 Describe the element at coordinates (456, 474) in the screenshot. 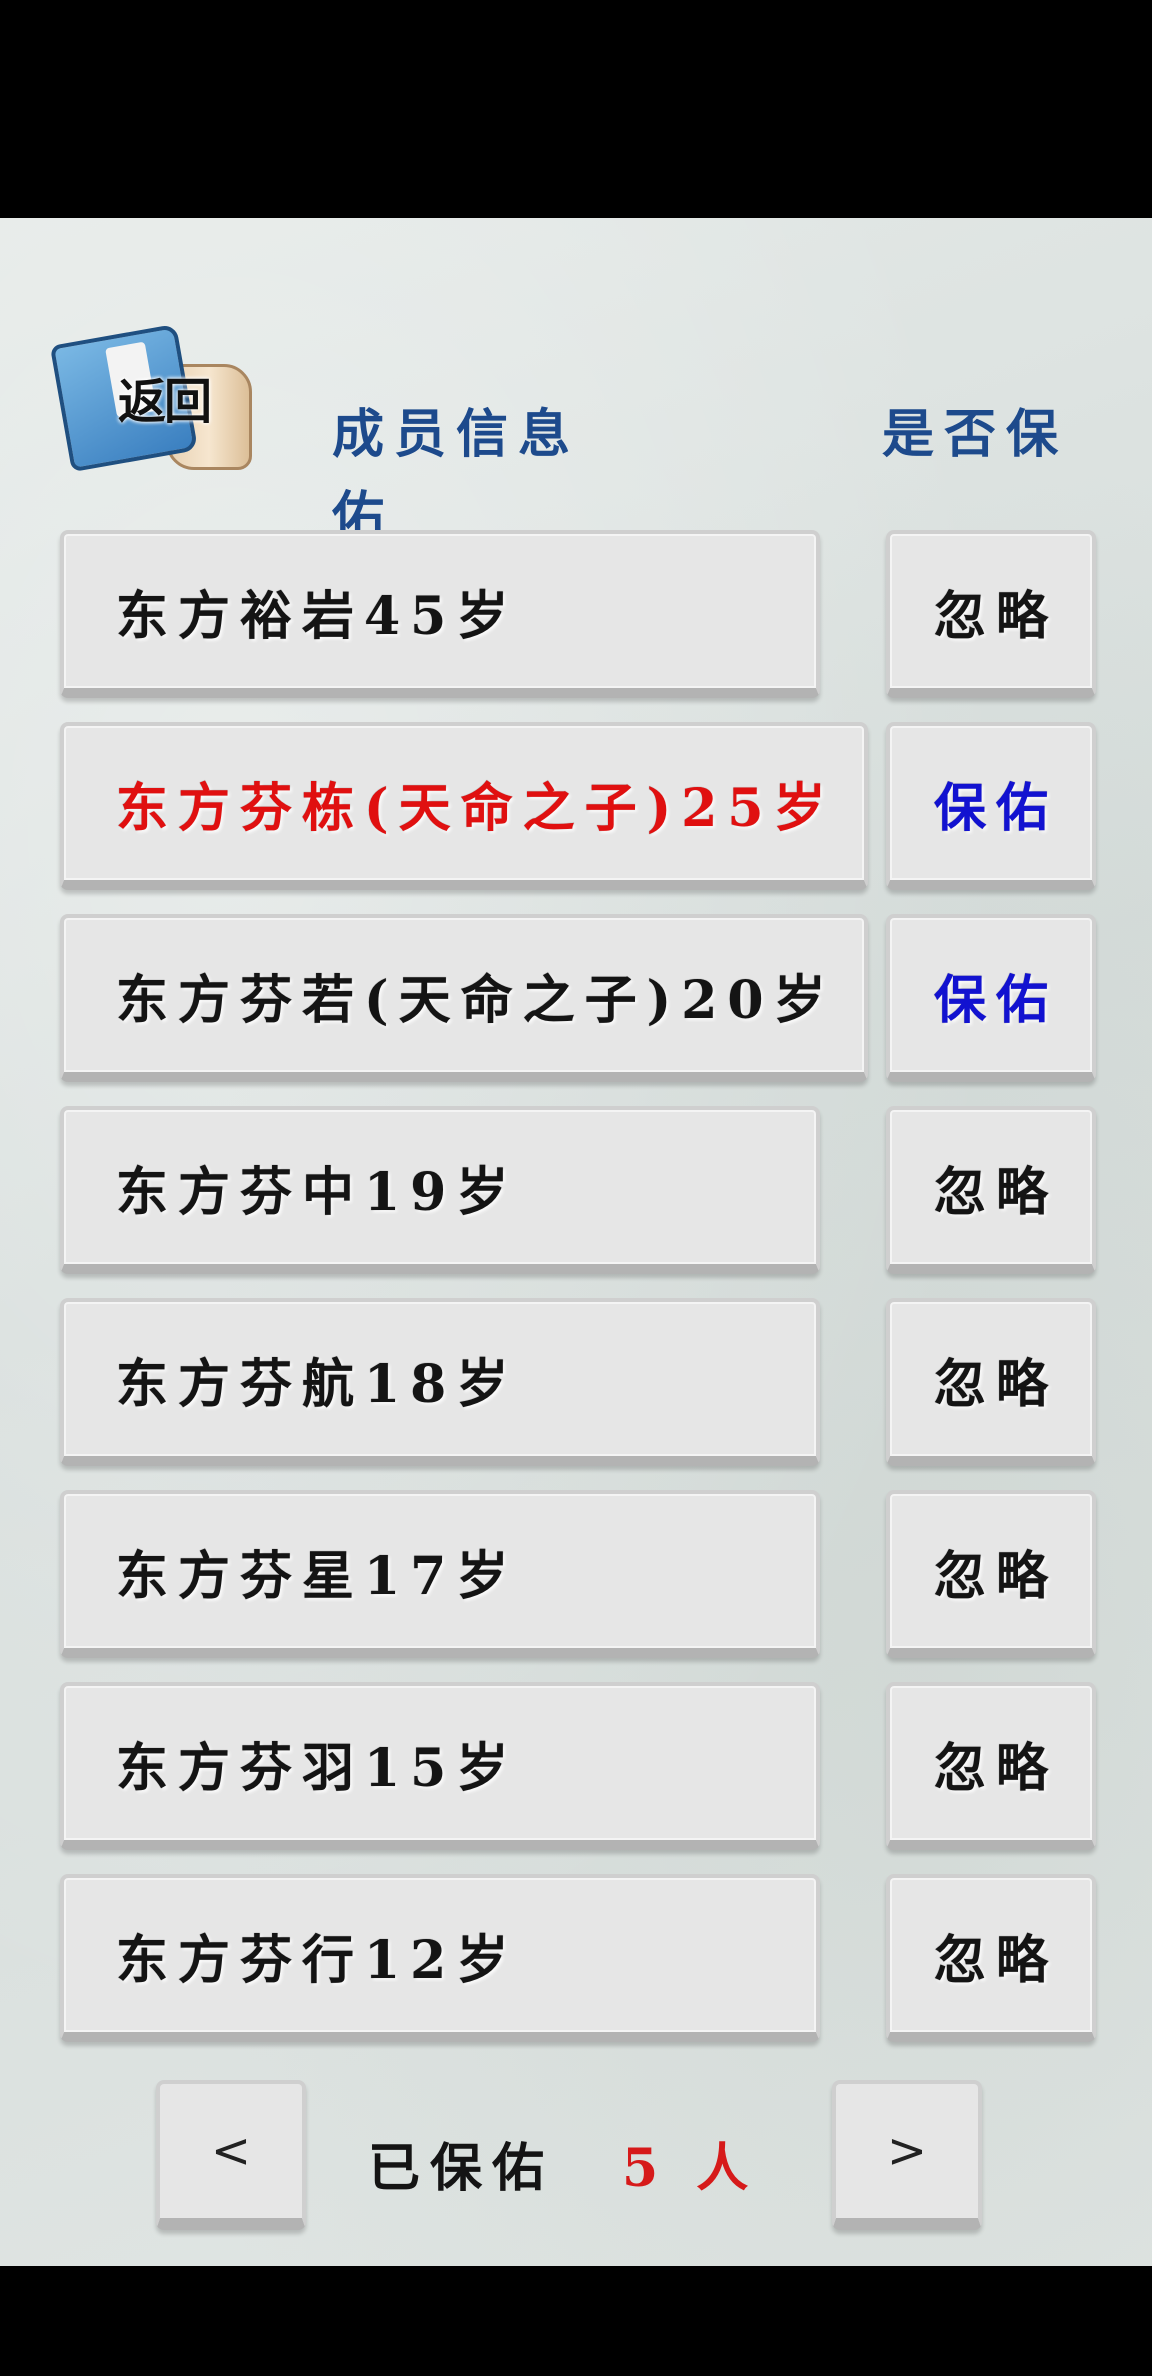

I see `member-info-header: 成员信息佑` at that location.